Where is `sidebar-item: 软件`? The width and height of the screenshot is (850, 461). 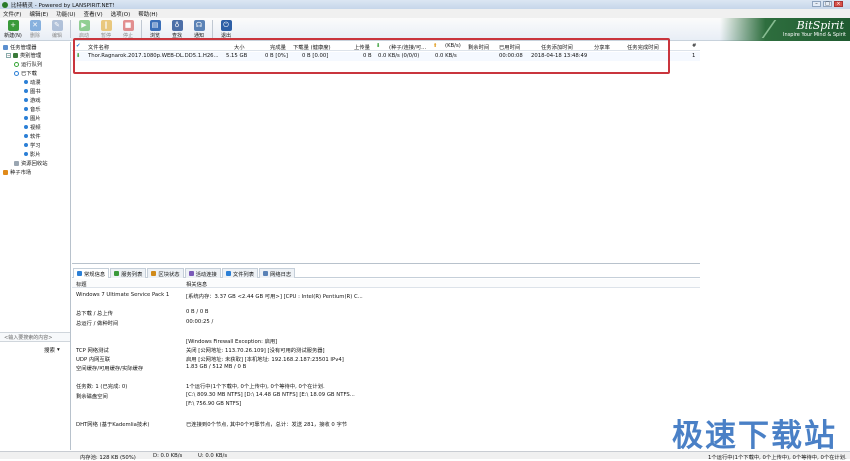
sidebar-item: 软件 is located at coordinates (32, 136).